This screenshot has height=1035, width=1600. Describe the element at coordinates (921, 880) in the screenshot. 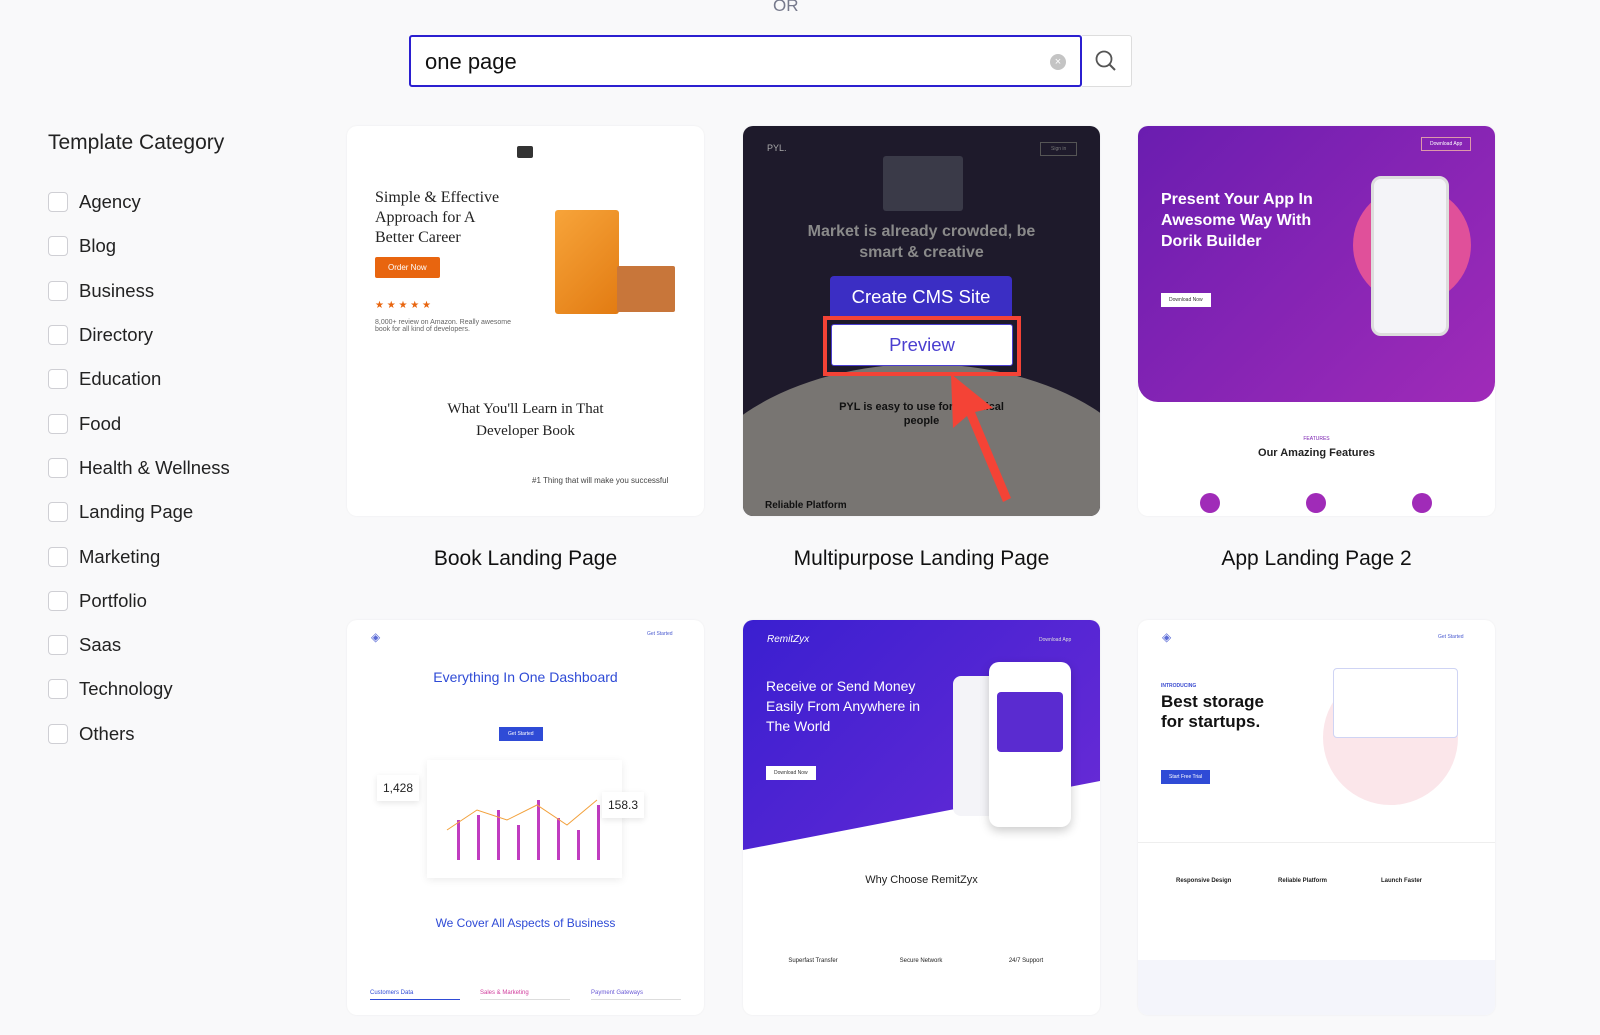

I see `preview-section: Why Choose RemitZyx` at that location.